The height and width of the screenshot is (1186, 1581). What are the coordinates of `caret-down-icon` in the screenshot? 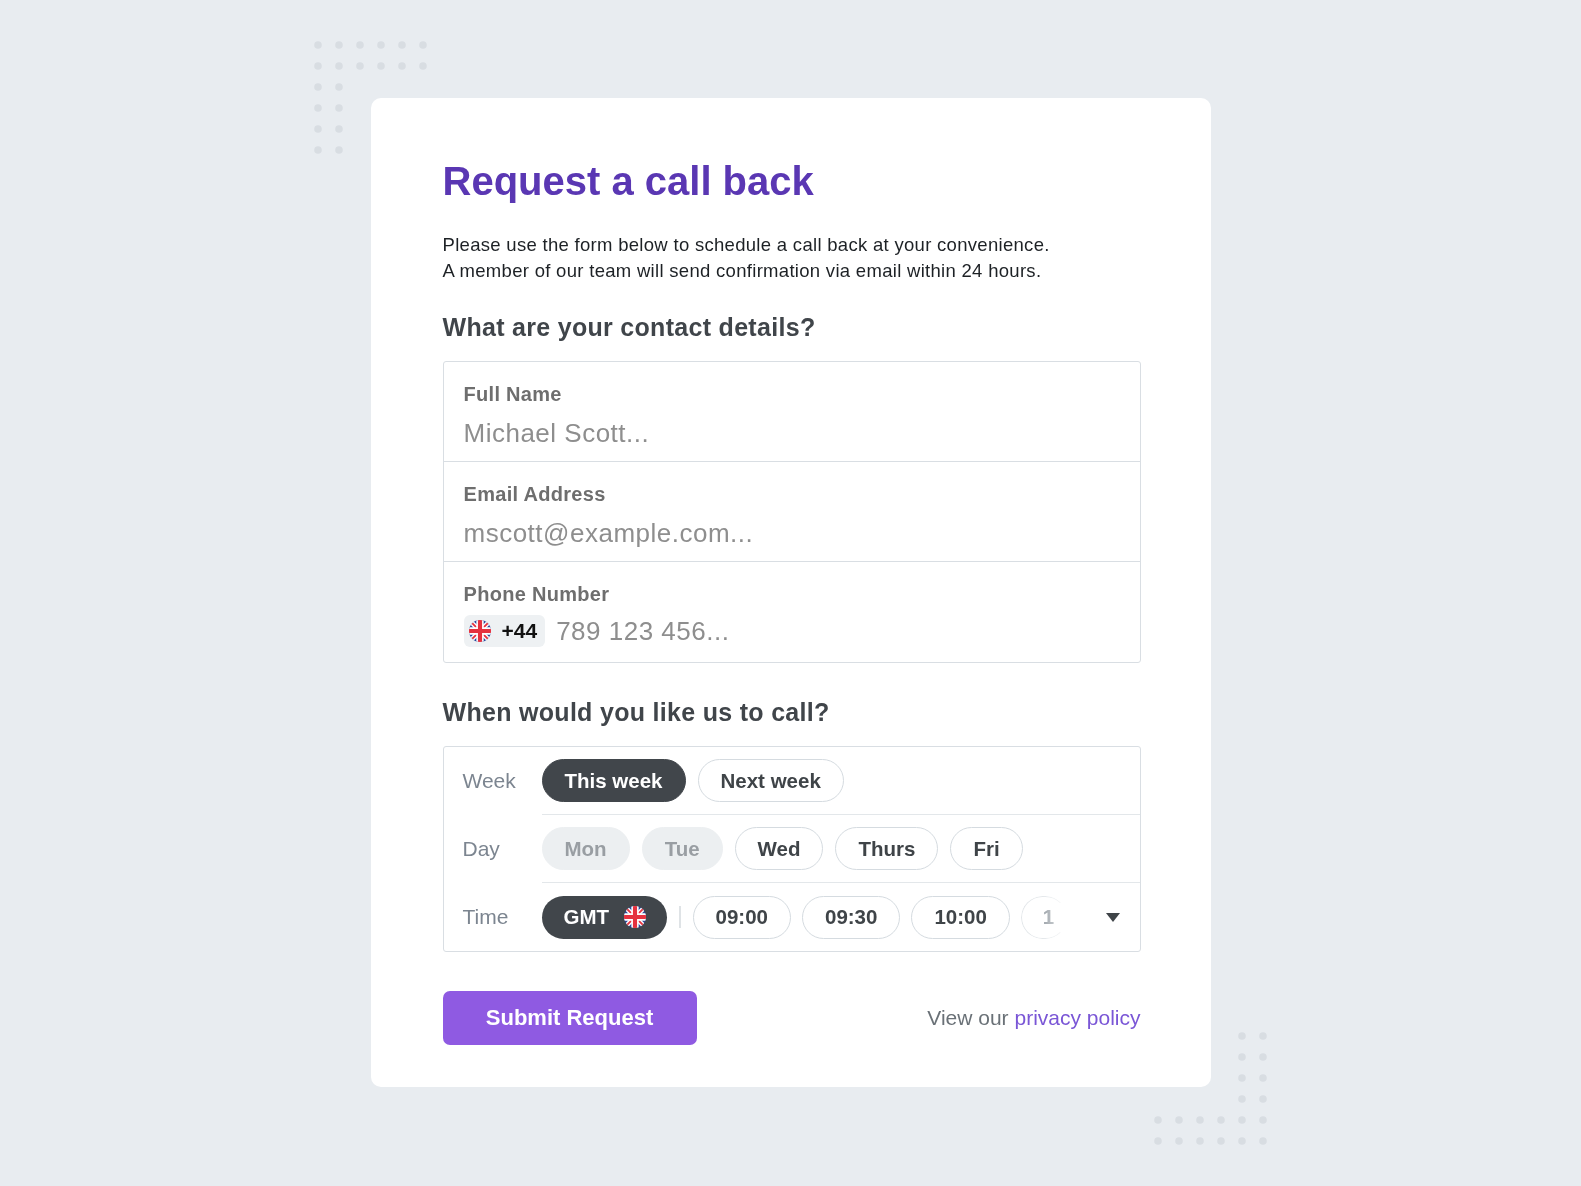 It's located at (1112, 917).